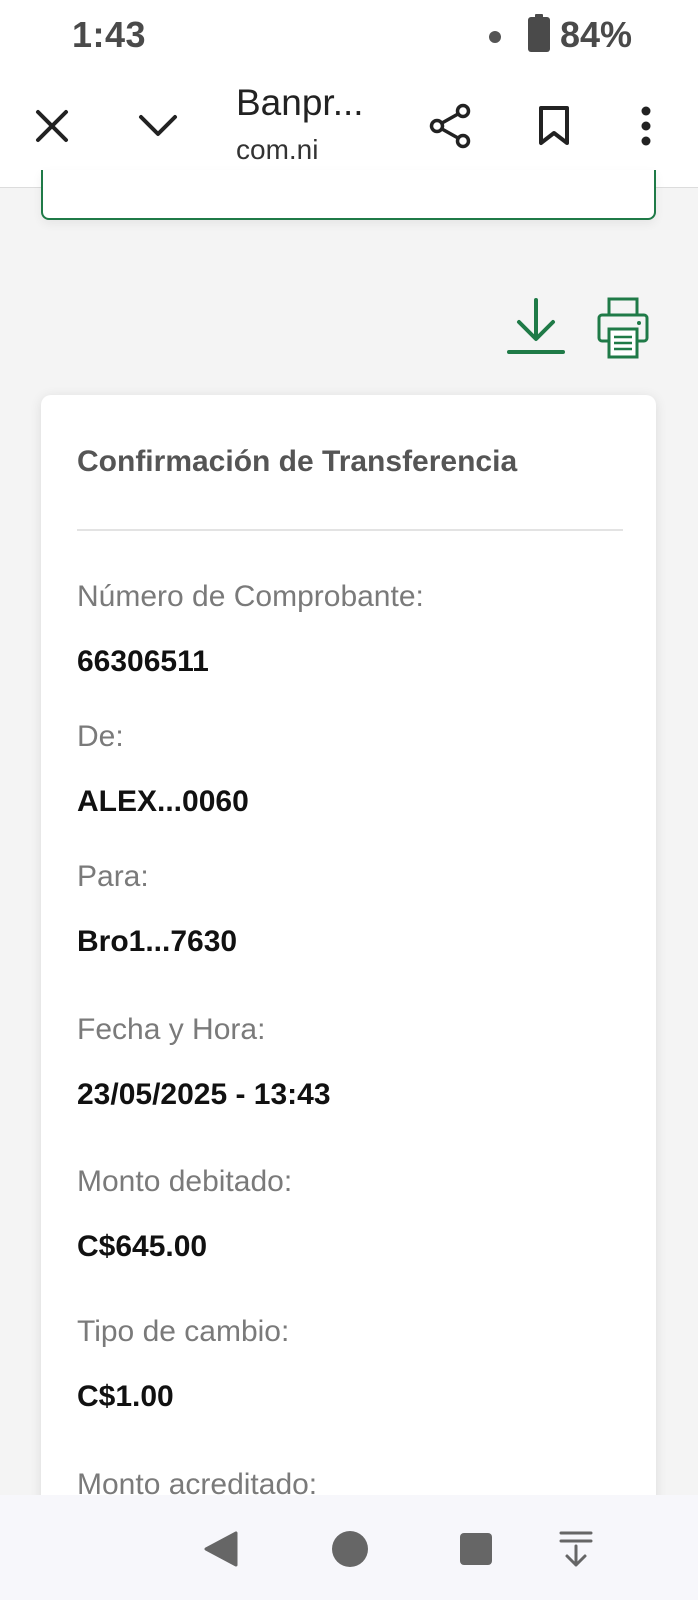  What do you see at coordinates (316, 124) in the screenshot?
I see `page-title-block: Banpr... com.ni` at bounding box center [316, 124].